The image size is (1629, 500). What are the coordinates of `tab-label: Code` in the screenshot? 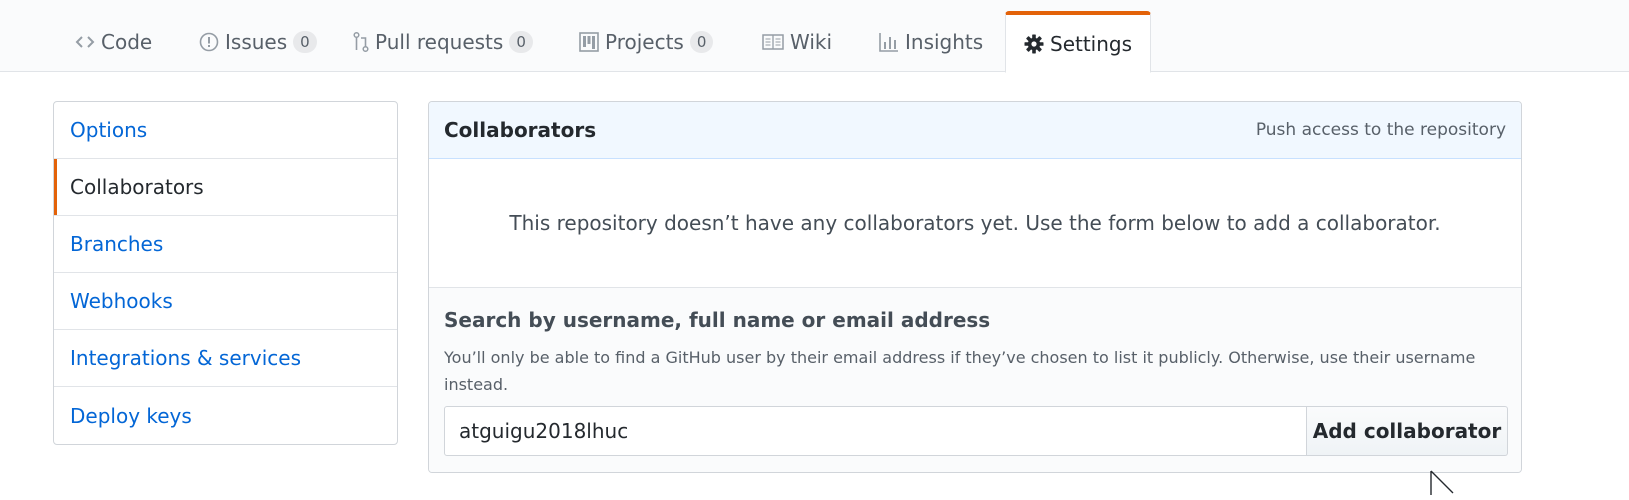 It's located at (127, 42).